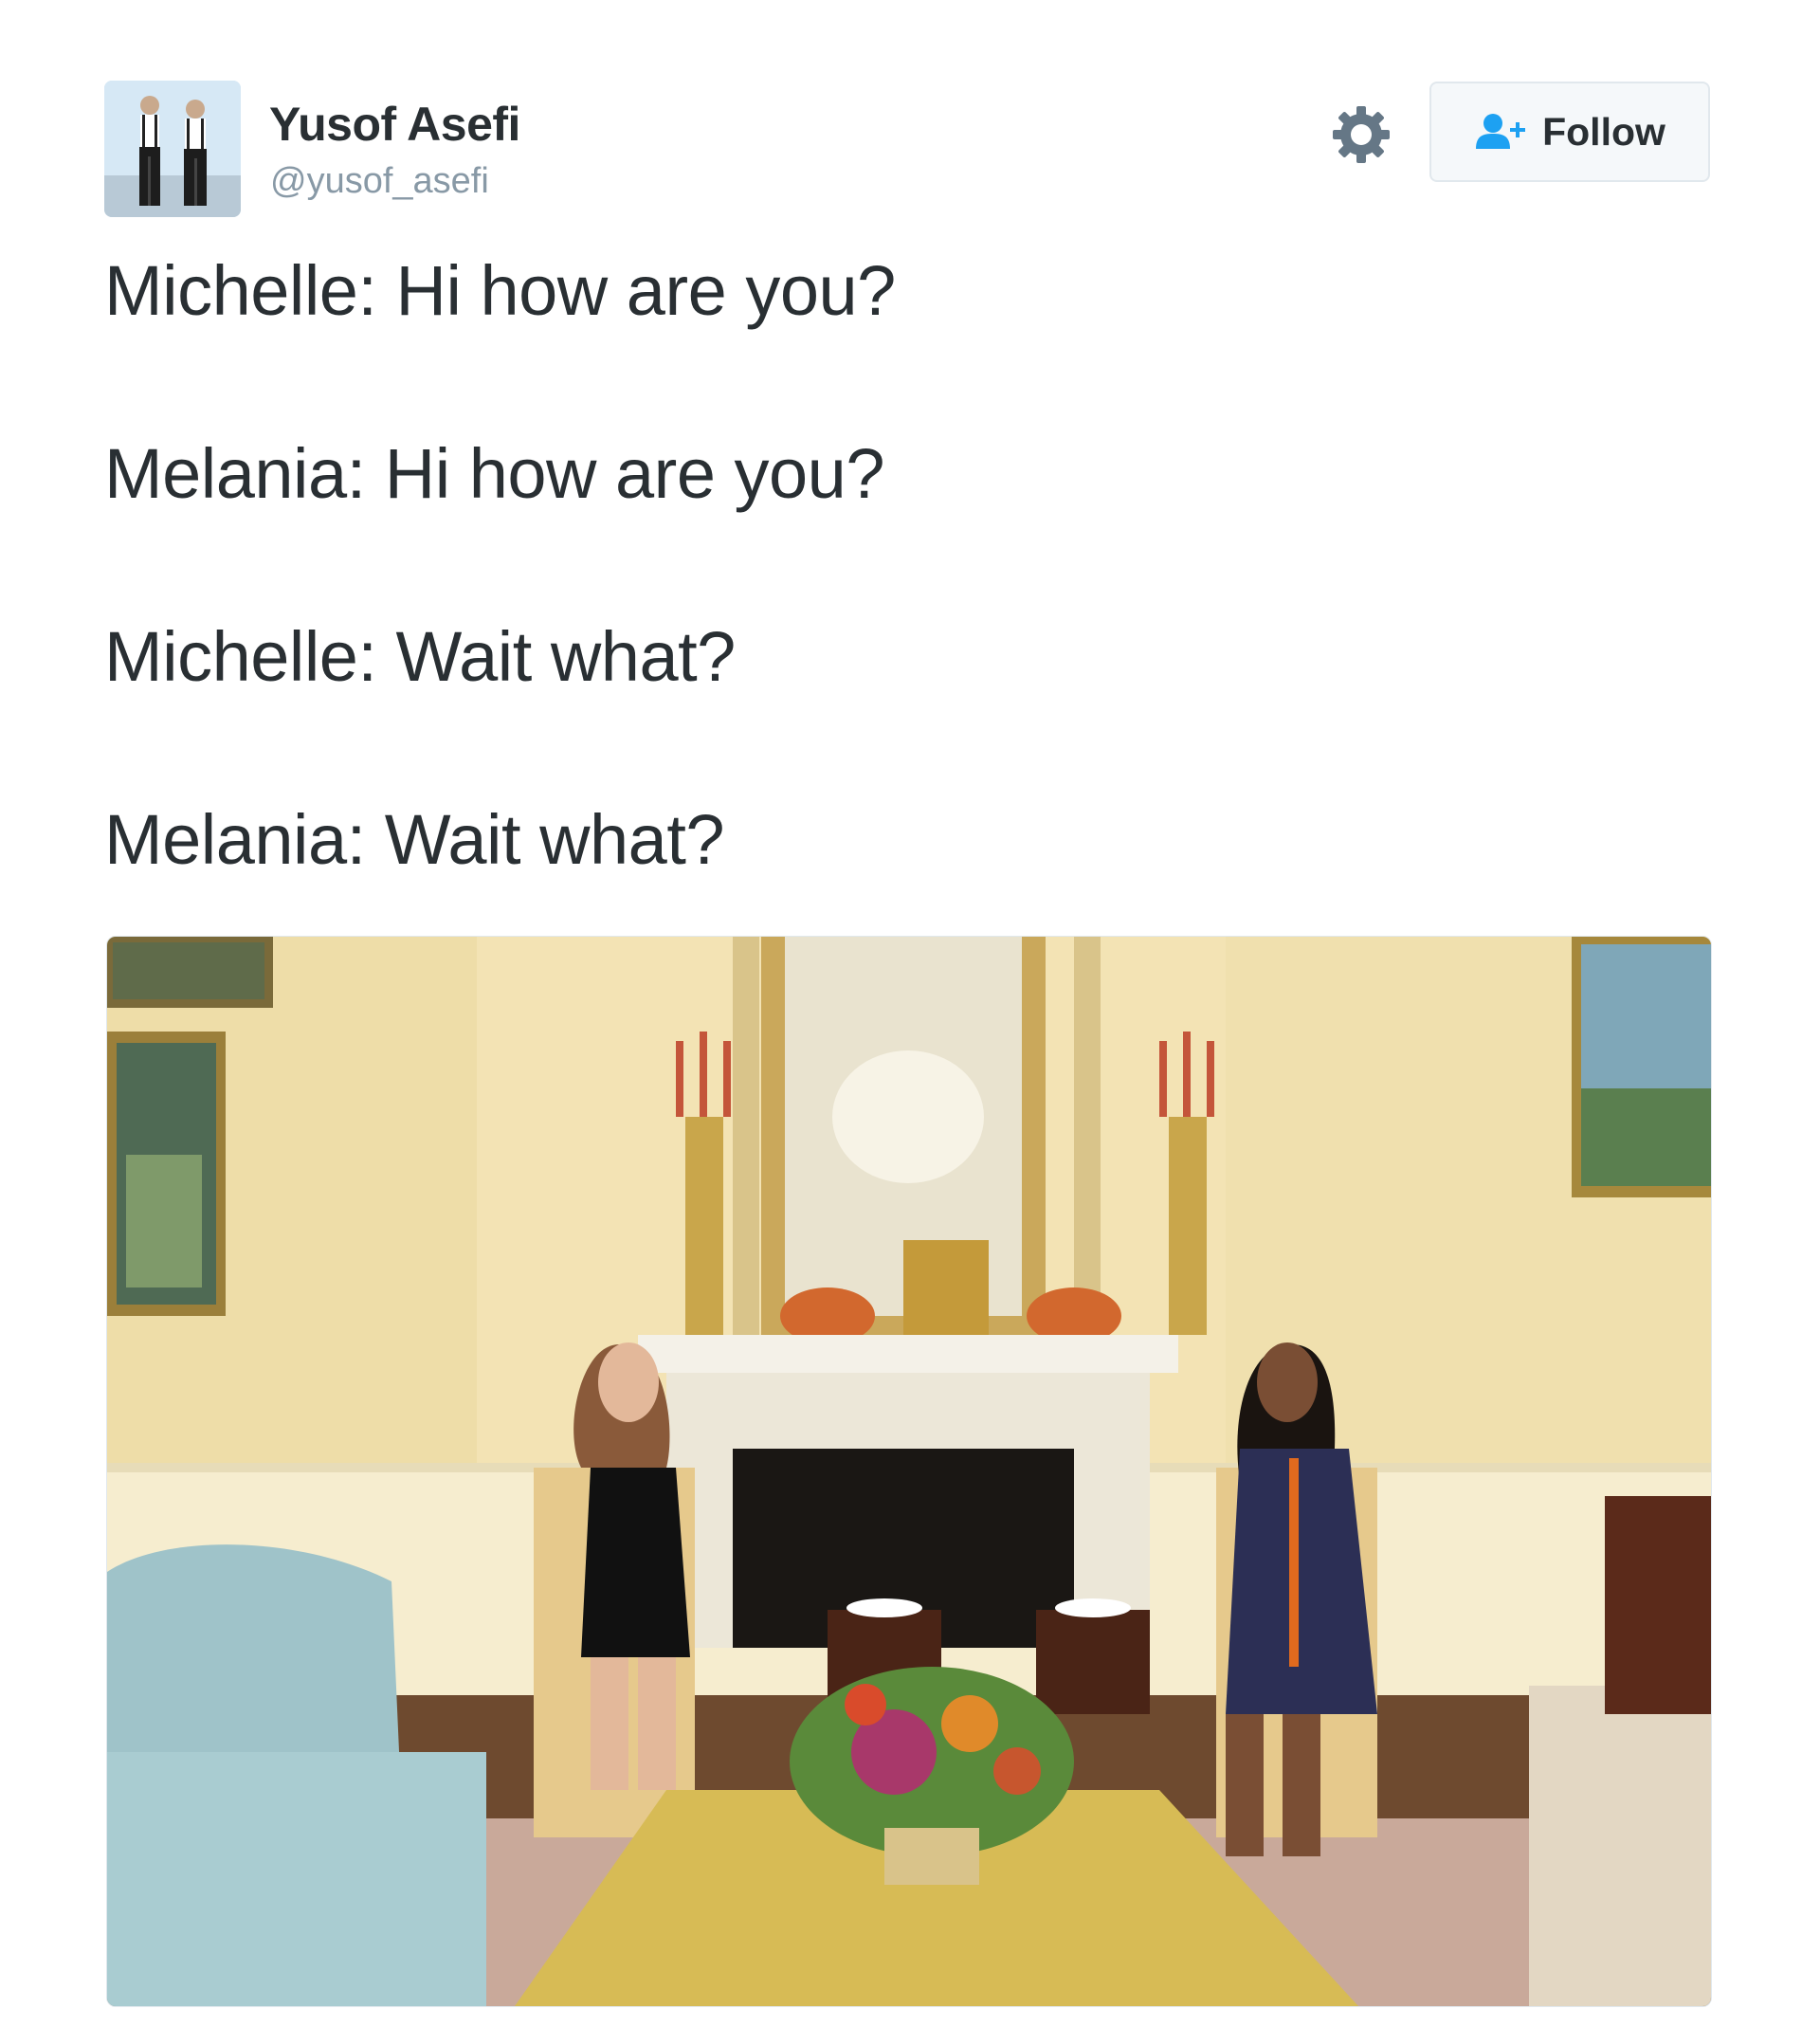 Image resolution: width=1820 pixels, height=2027 pixels. I want to click on avatar-image, so click(172, 149).